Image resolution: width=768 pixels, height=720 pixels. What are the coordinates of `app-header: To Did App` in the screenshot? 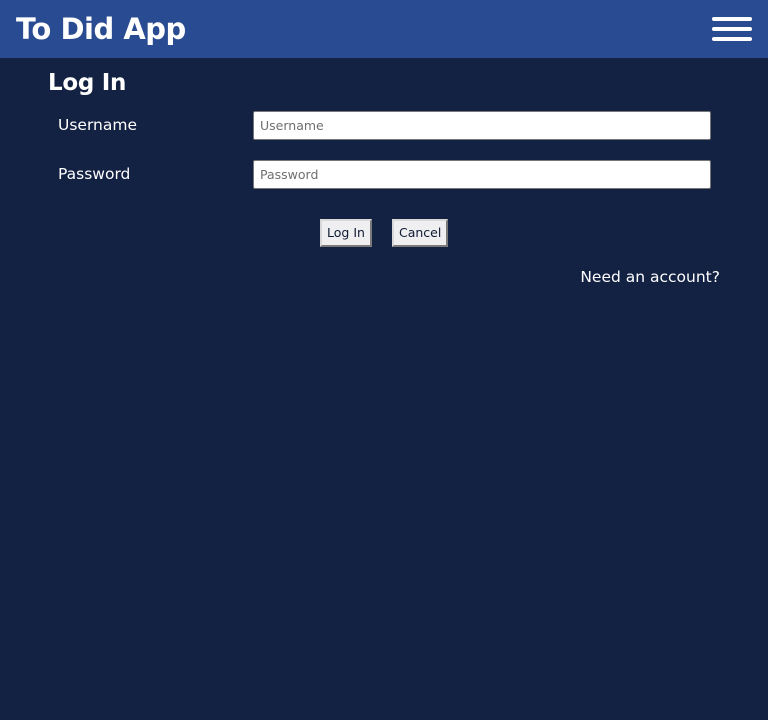 It's located at (384, 29).